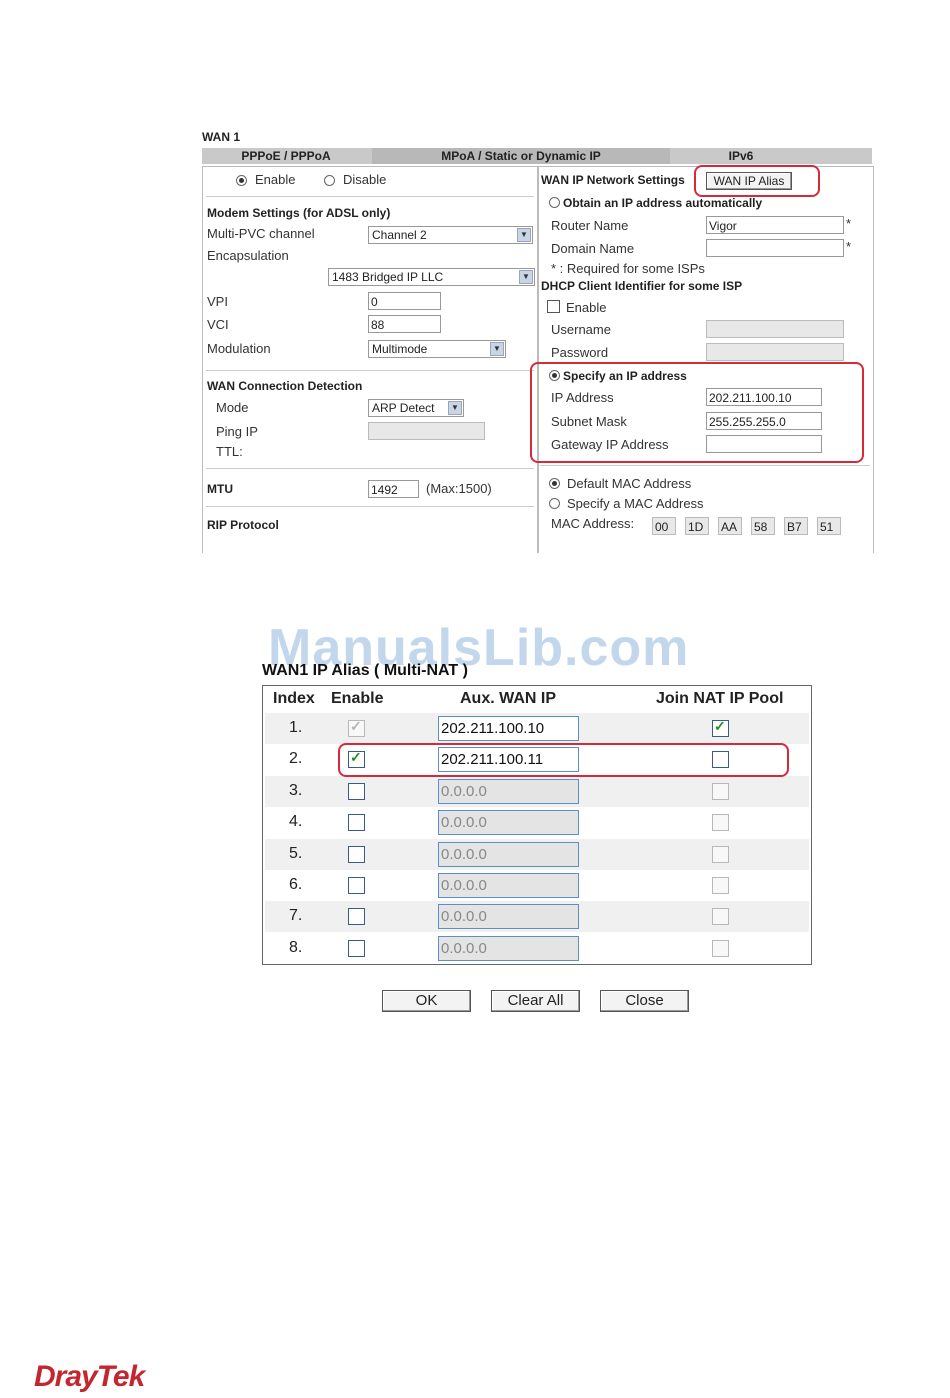 This screenshot has width=950, height=1398. What do you see at coordinates (554, 202) in the screenshot?
I see `obtain-auto-radio` at bounding box center [554, 202].